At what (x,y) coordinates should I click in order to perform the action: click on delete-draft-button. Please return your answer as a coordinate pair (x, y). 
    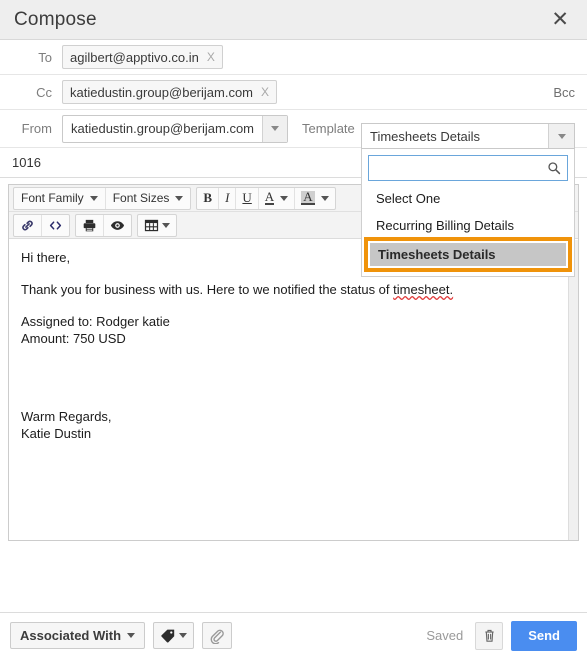
    Looking at the image, I should click on (489, 635).